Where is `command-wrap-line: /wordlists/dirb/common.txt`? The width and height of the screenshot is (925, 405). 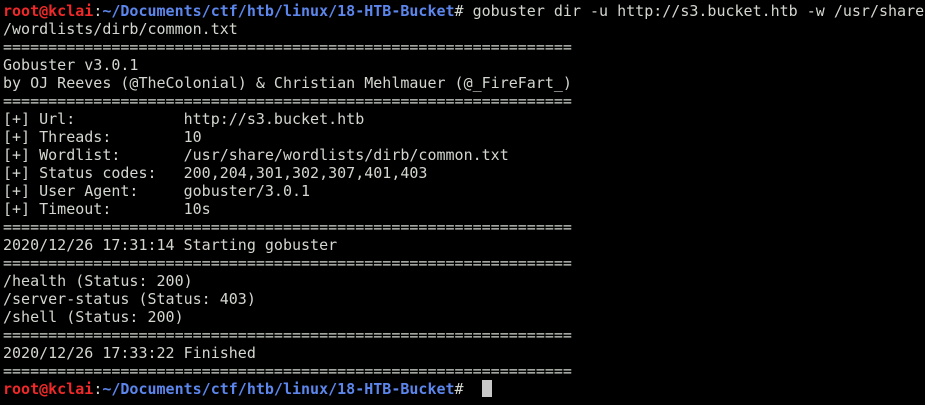
command-wrap-line: /wordlists/dirb/common.txt is located at coordinates (120, 29).